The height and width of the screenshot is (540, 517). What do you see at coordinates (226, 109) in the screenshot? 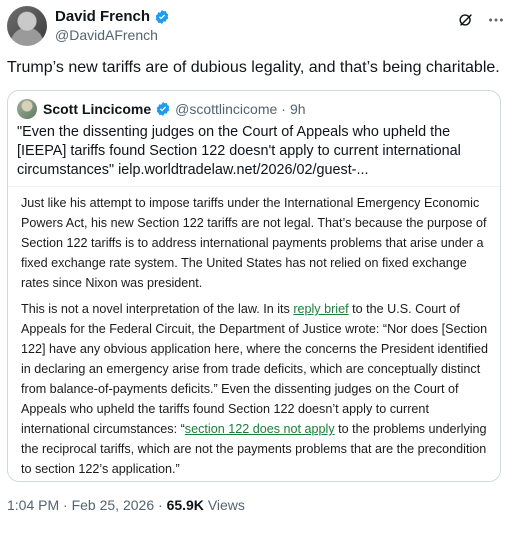
I see `quoted-handle: @scottlincicome` at bounding box center [226, 109].